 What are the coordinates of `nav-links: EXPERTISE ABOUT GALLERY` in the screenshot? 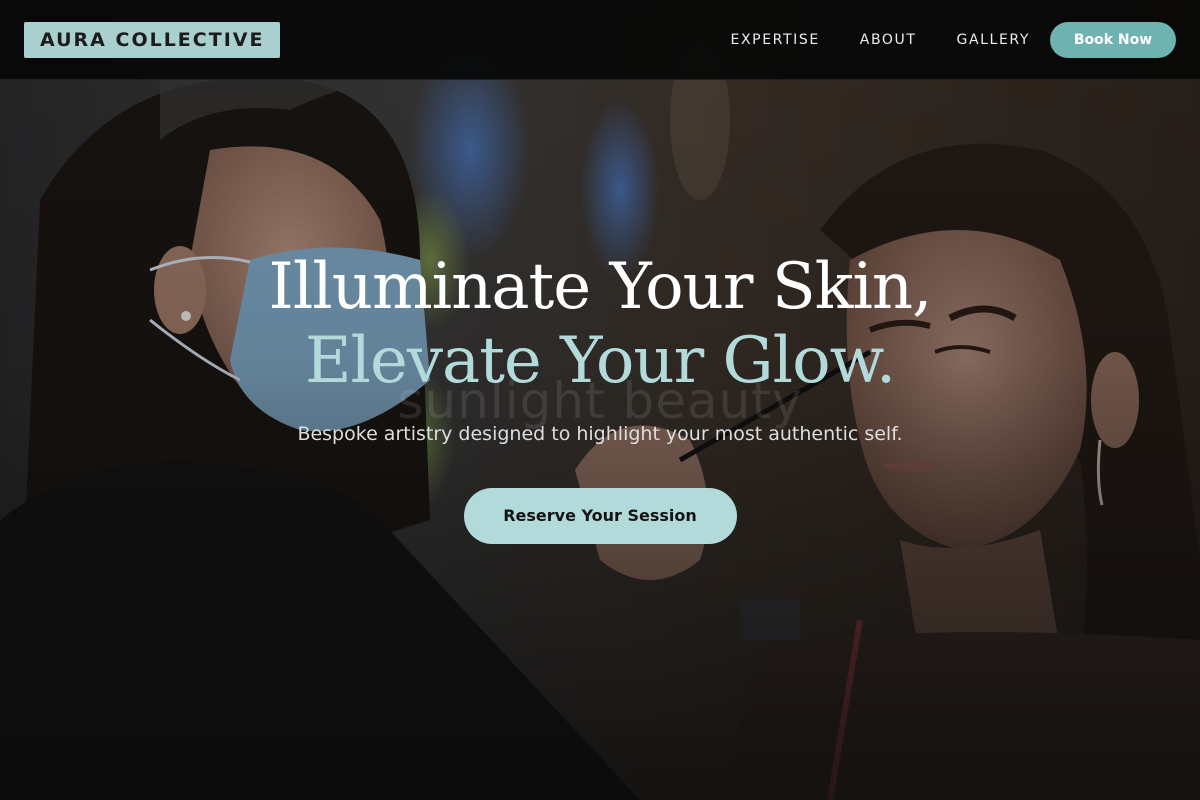 It's located at (880, 40).